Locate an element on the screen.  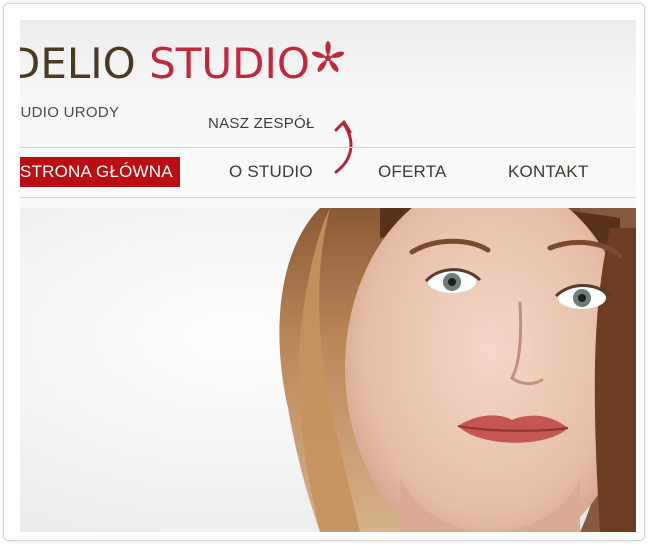
nav-divider-bottom is located at coordinates (328, 197).